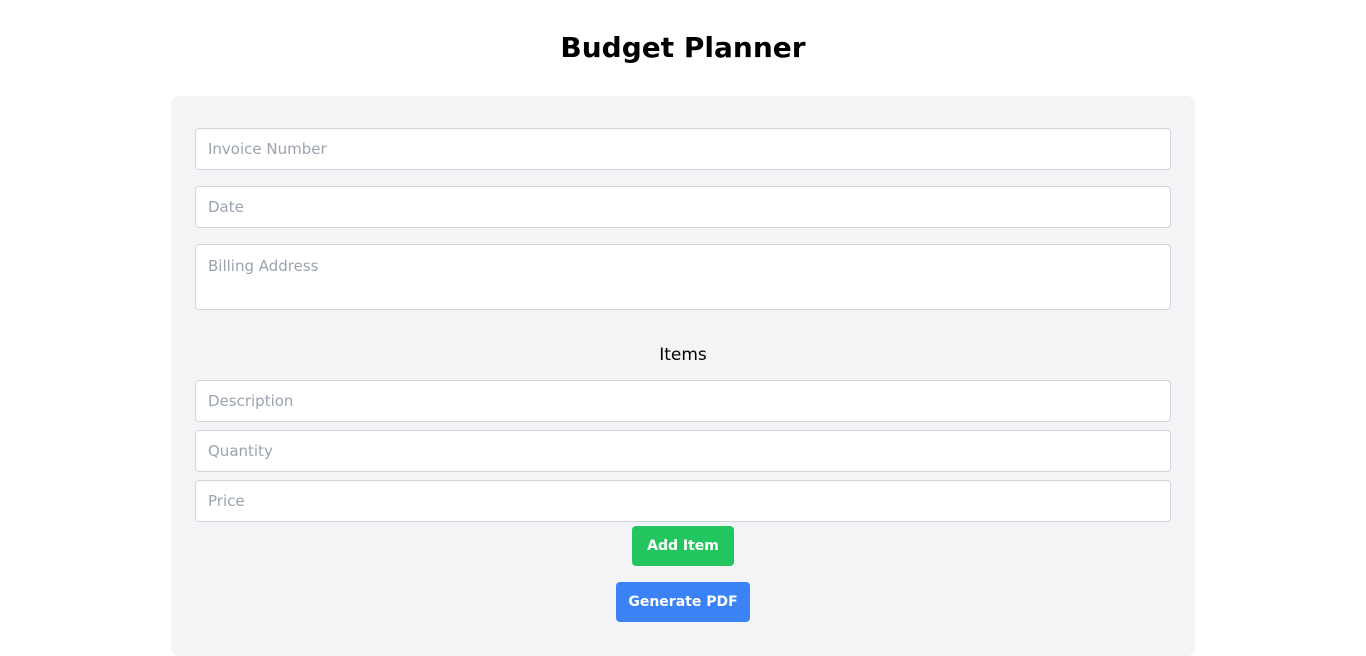 The height and width of the screenshot is (656, 1366). Describe the element at coordinates (683, 451) in the screenshot. I see `item-quantity-input` at that location.